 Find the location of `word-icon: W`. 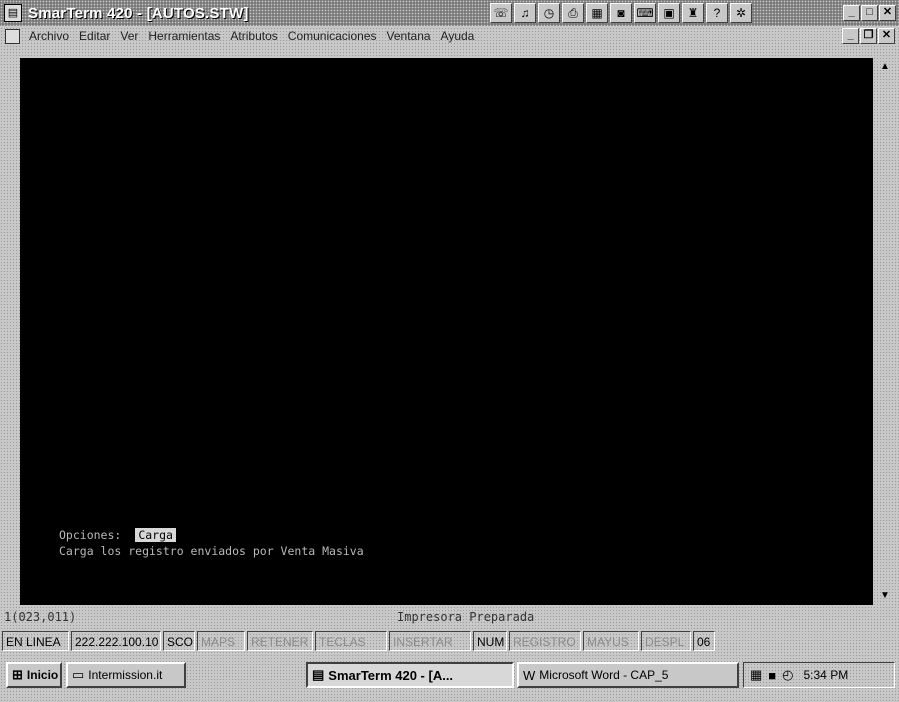

word-icon: W is located at coordinates (529, 675).